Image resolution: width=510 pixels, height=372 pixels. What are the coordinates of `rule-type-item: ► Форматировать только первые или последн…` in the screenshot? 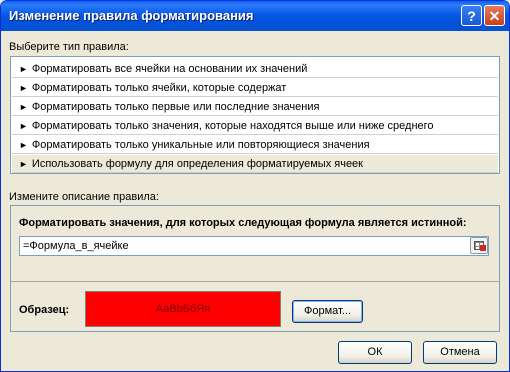 It's located at (255, 107).